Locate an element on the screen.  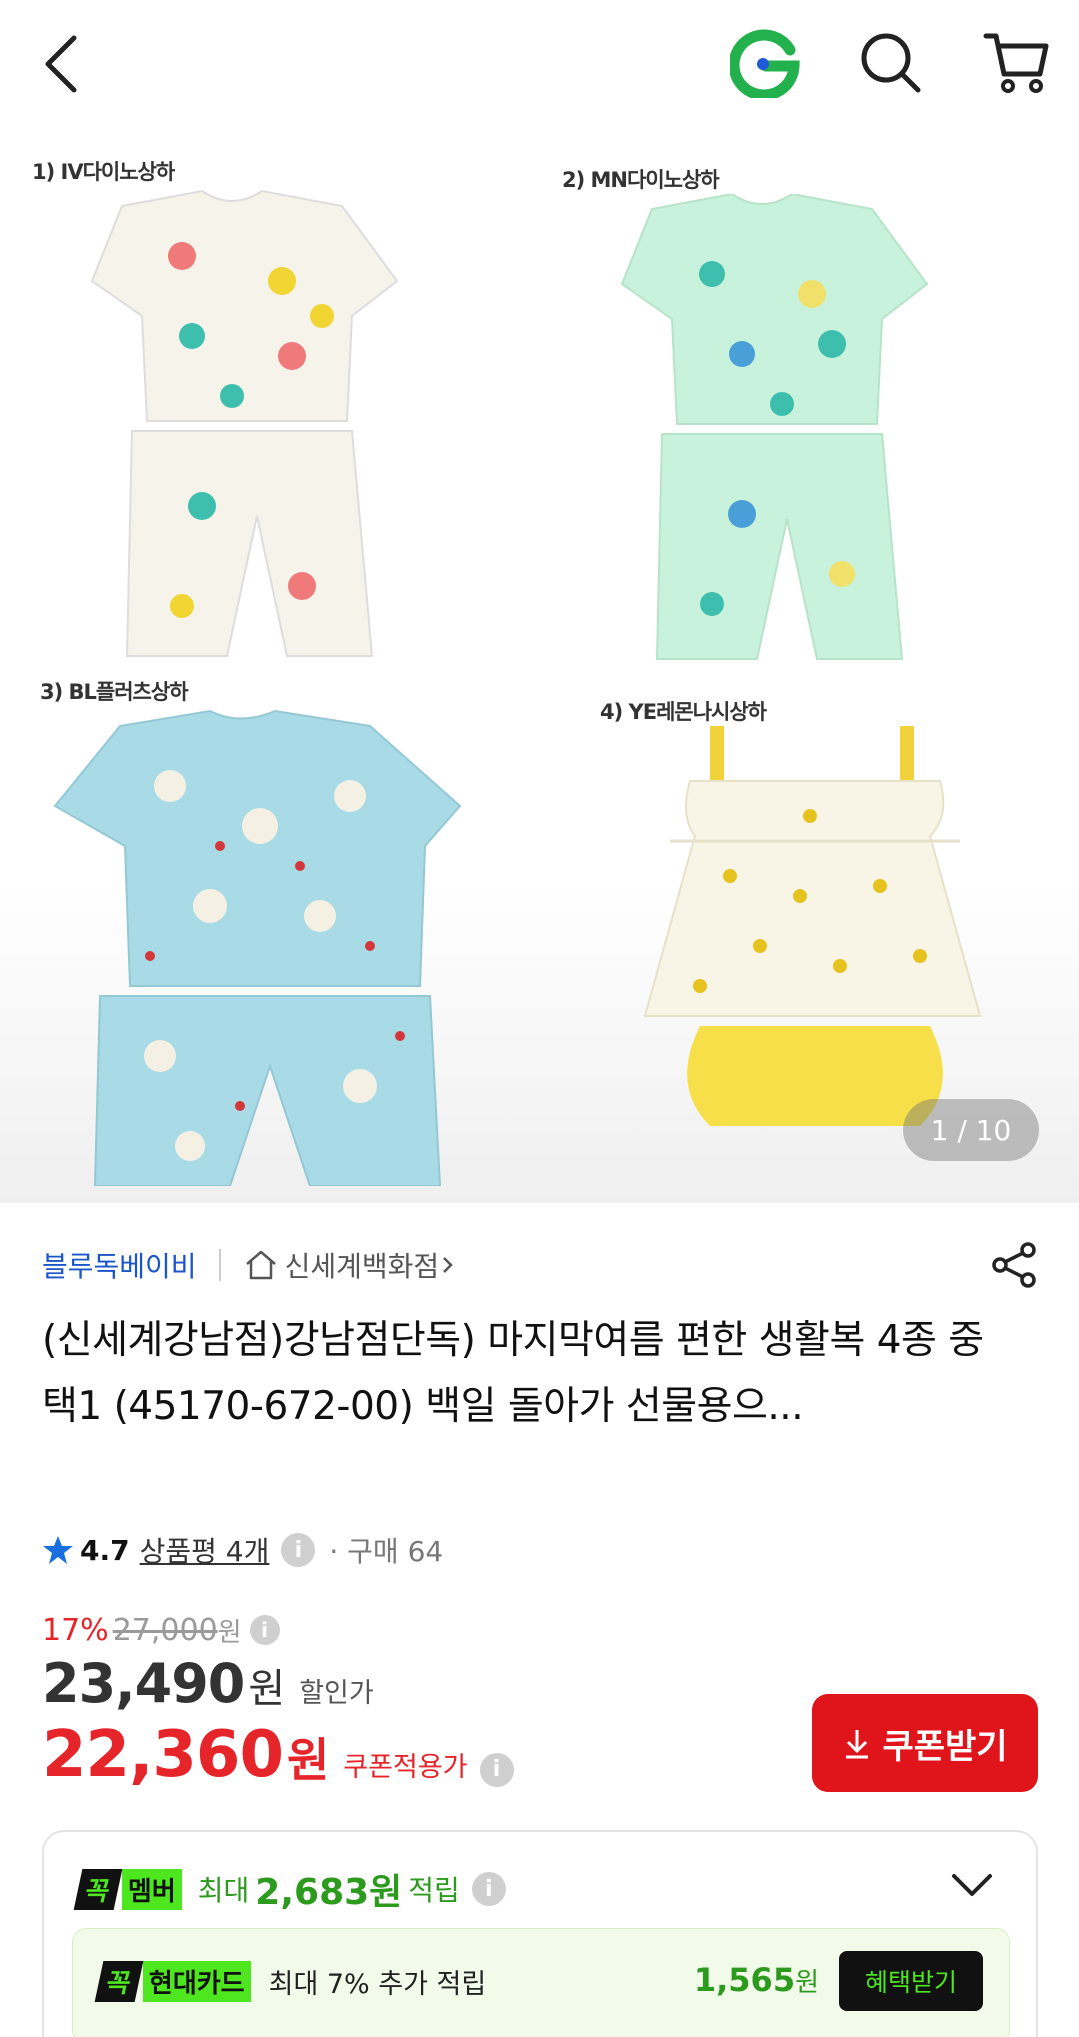
rating-row: 4.7 상품평 4개 i · 구매 64 is located at coordinates (242, 1550).